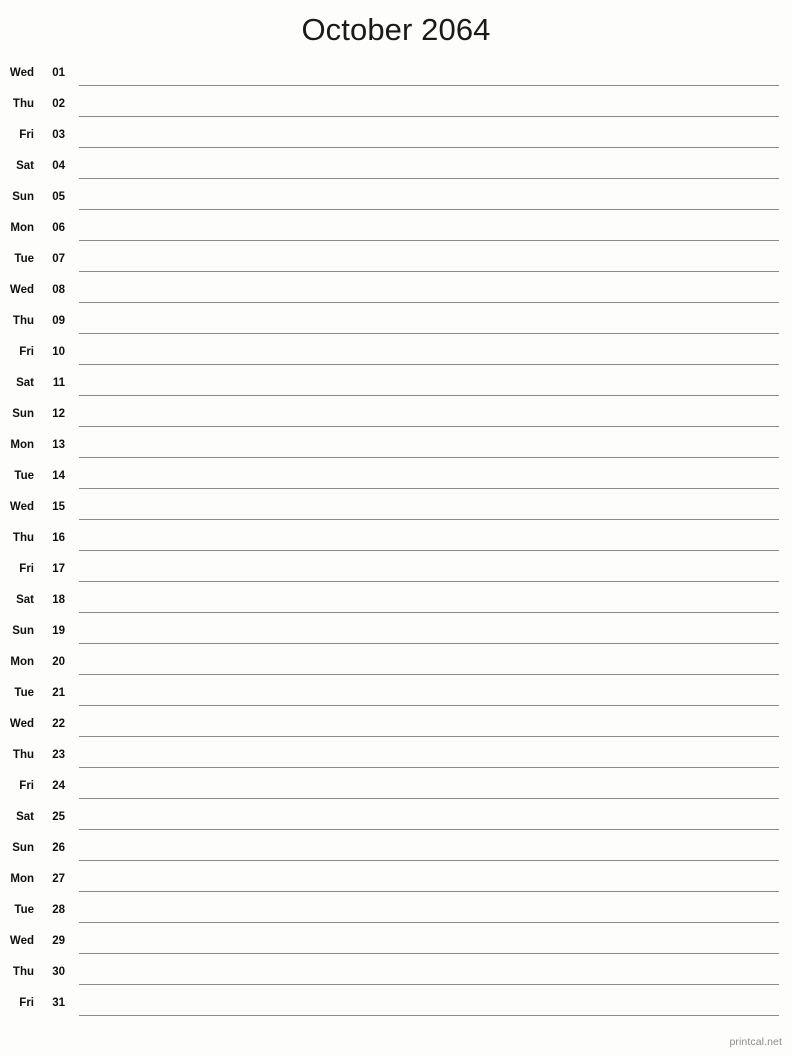 This screenshot has width=792, height=1056. I want to click on day-row: Mon 06, so click(396, 230).